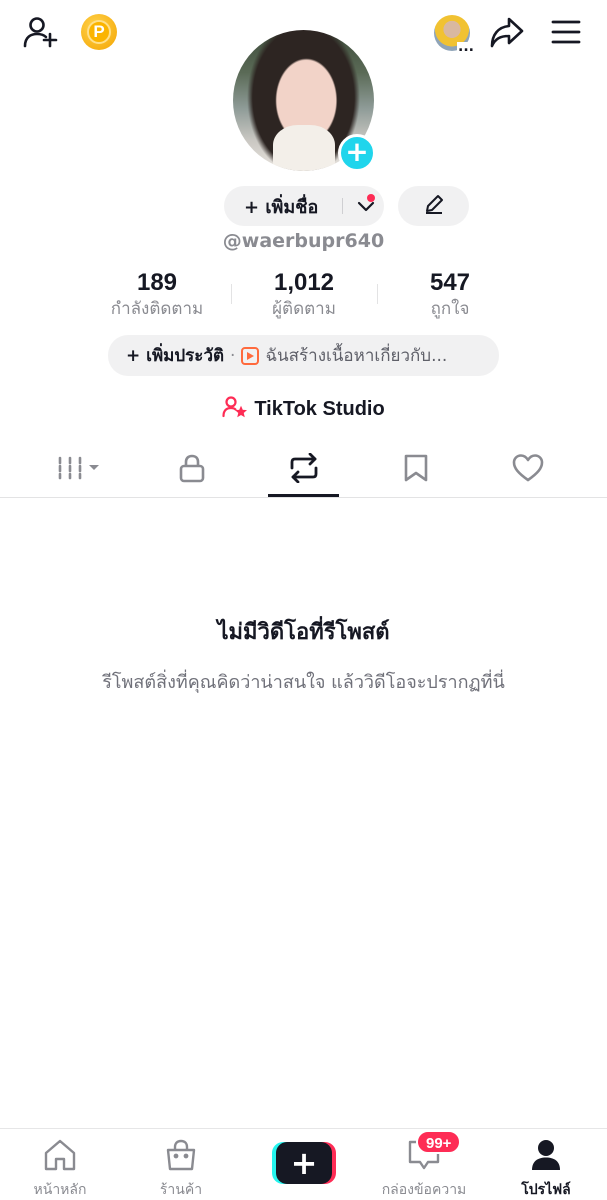  What do you see at coordinates (181, 1190) in the screenshot?
I see `nav-shop-label: ร้านค้า` at bounding box center [181, 1190].